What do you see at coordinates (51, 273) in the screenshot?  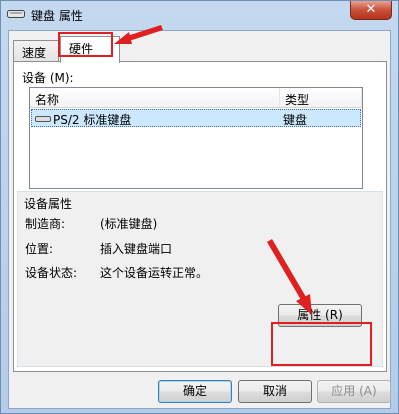 I see `device-status-label: 设备状态:` at bounding box center [51, 273].